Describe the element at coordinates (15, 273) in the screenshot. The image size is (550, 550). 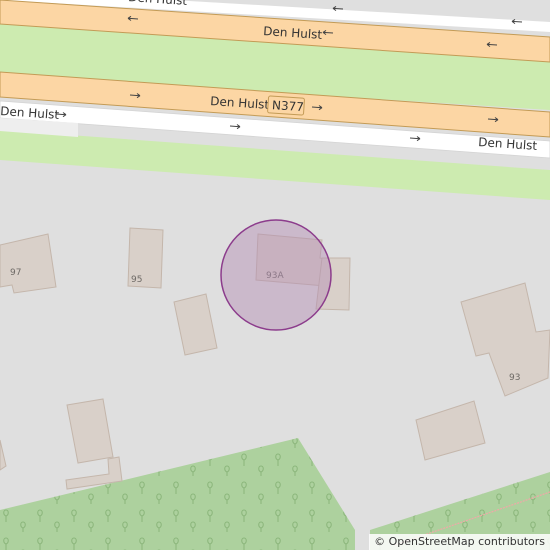
I see `house-number-97: 97` at that location.